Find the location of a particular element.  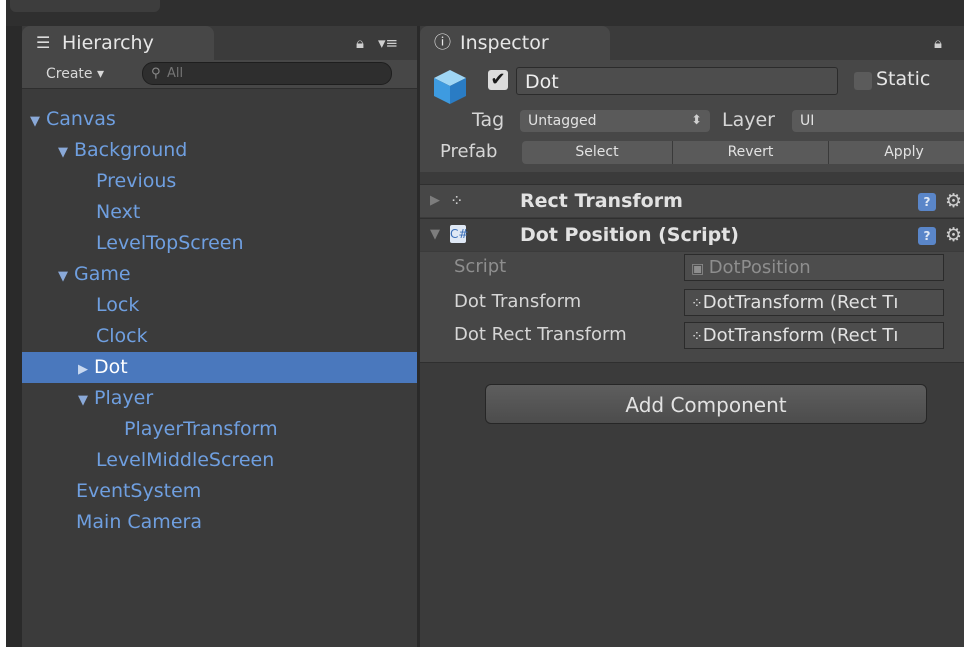

tree-item-clock: Clock is located at coordinates (219, 336).